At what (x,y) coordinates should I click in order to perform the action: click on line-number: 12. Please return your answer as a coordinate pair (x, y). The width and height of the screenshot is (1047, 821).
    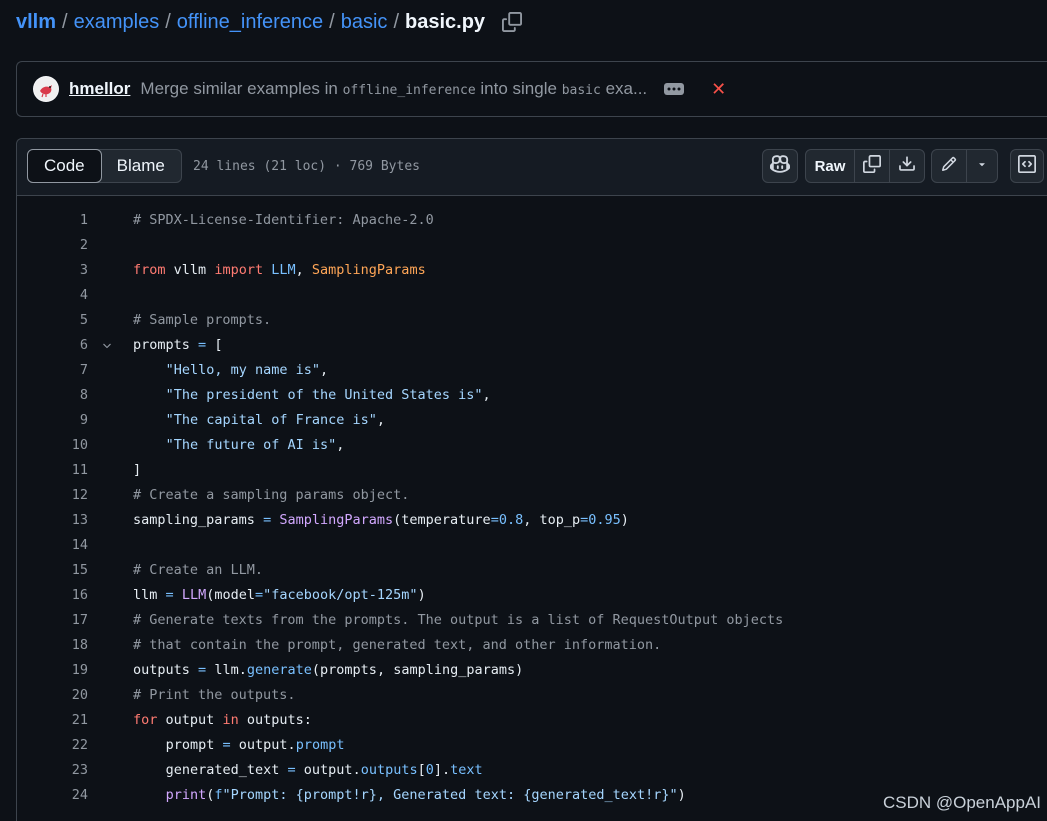
    Looking at the image, I should click on (52, 495).